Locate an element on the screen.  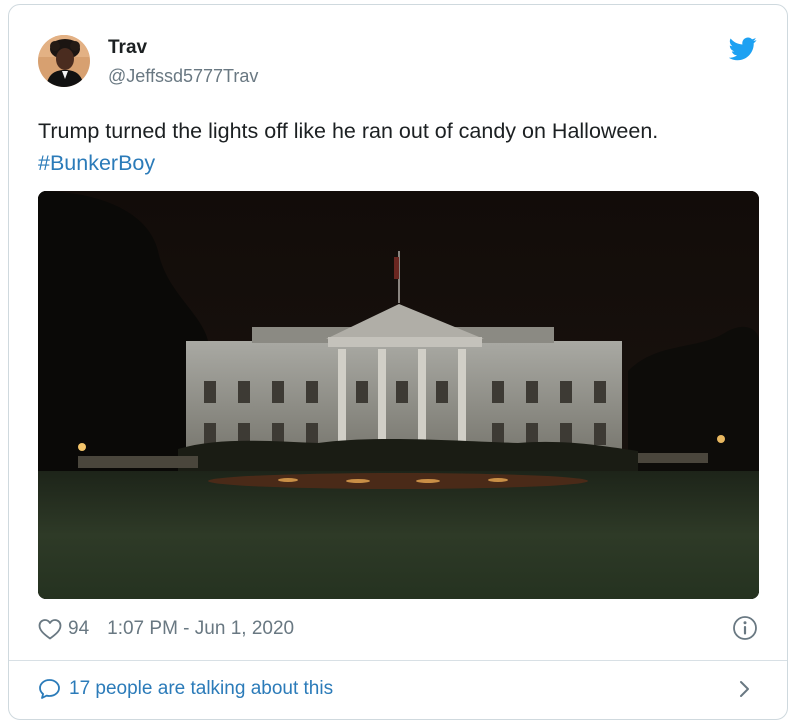
author-display-name: Trav is located at coordinates (127, 48).